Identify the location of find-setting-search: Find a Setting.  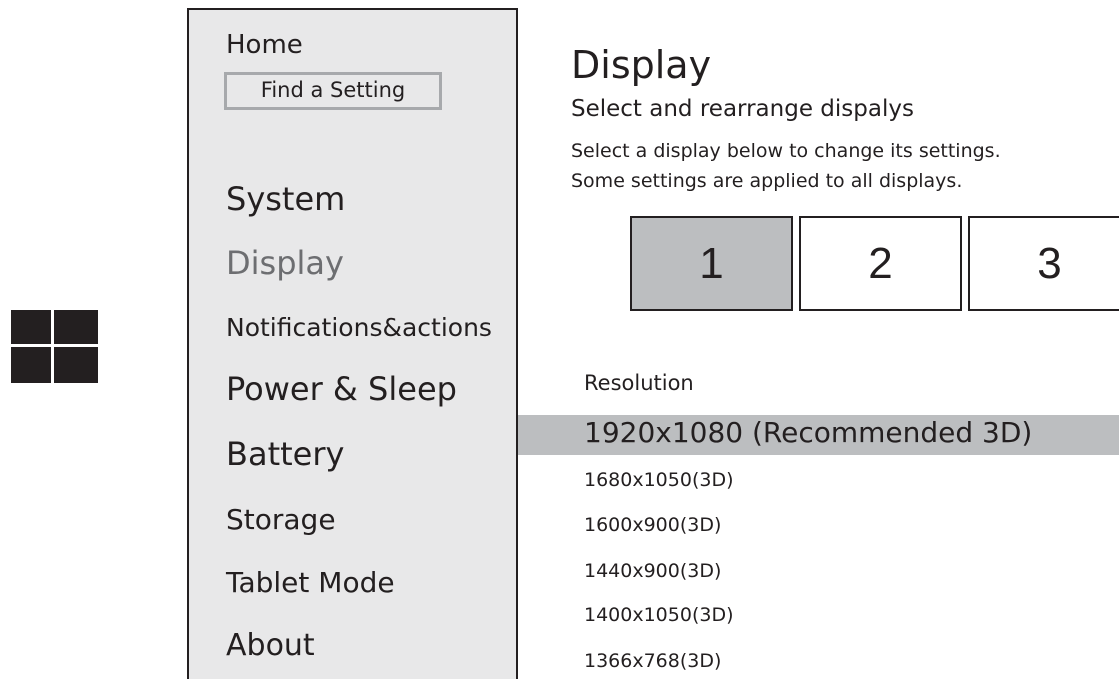
(333, 91).